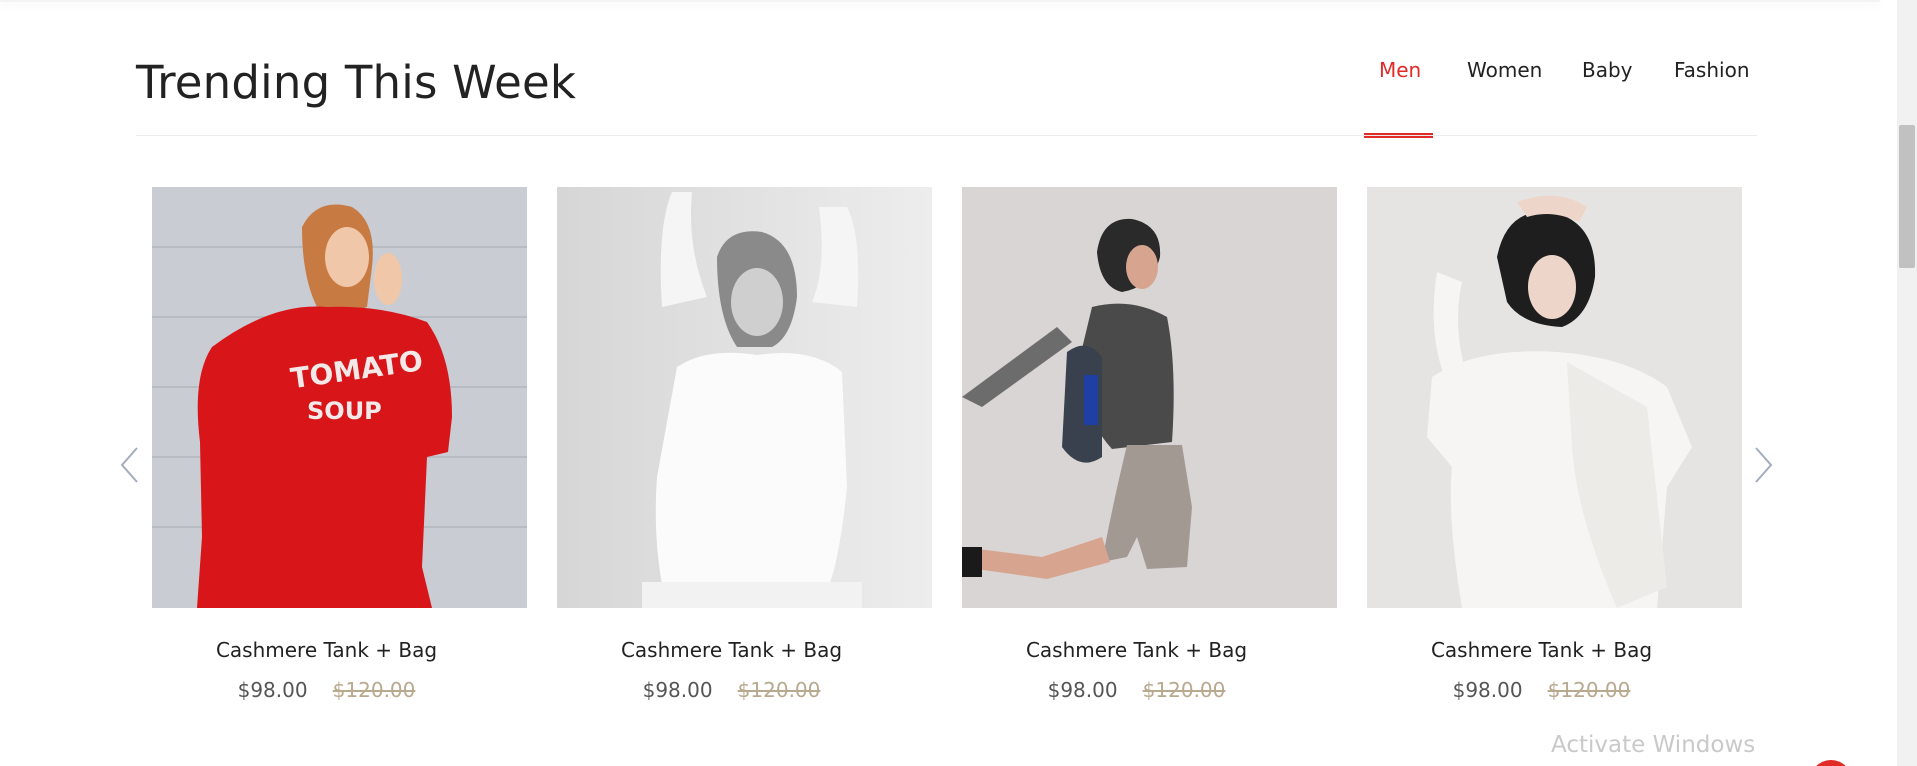 The height and width of the screenshot is (766, 1917). I want to click on product-image: TOMATO SOUP, so click(339, 397).